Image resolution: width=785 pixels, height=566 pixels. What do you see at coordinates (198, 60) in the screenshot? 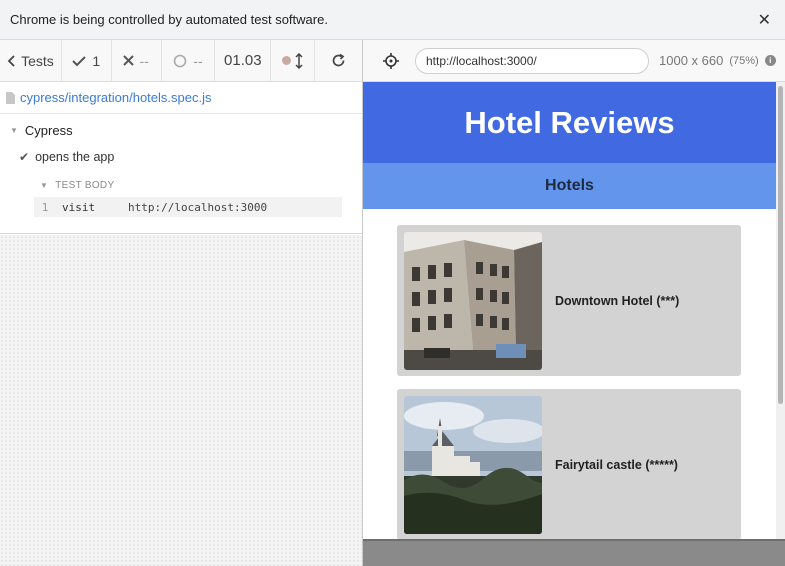
I see `pending-count: --` at bounding box center [198, 60].